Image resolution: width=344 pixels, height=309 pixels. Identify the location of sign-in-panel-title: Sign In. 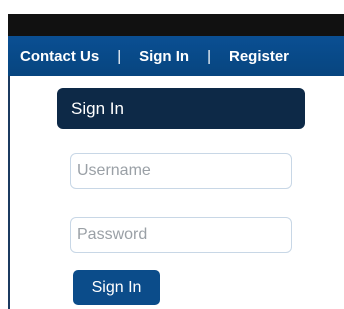
(181, 108).